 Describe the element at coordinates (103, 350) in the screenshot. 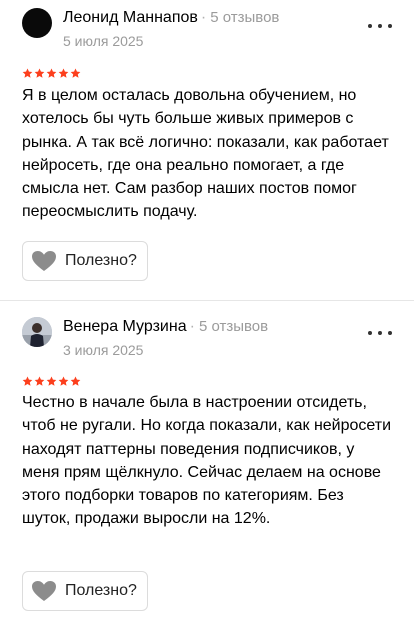

I see `review-date: 3 июля 2025` at that location.